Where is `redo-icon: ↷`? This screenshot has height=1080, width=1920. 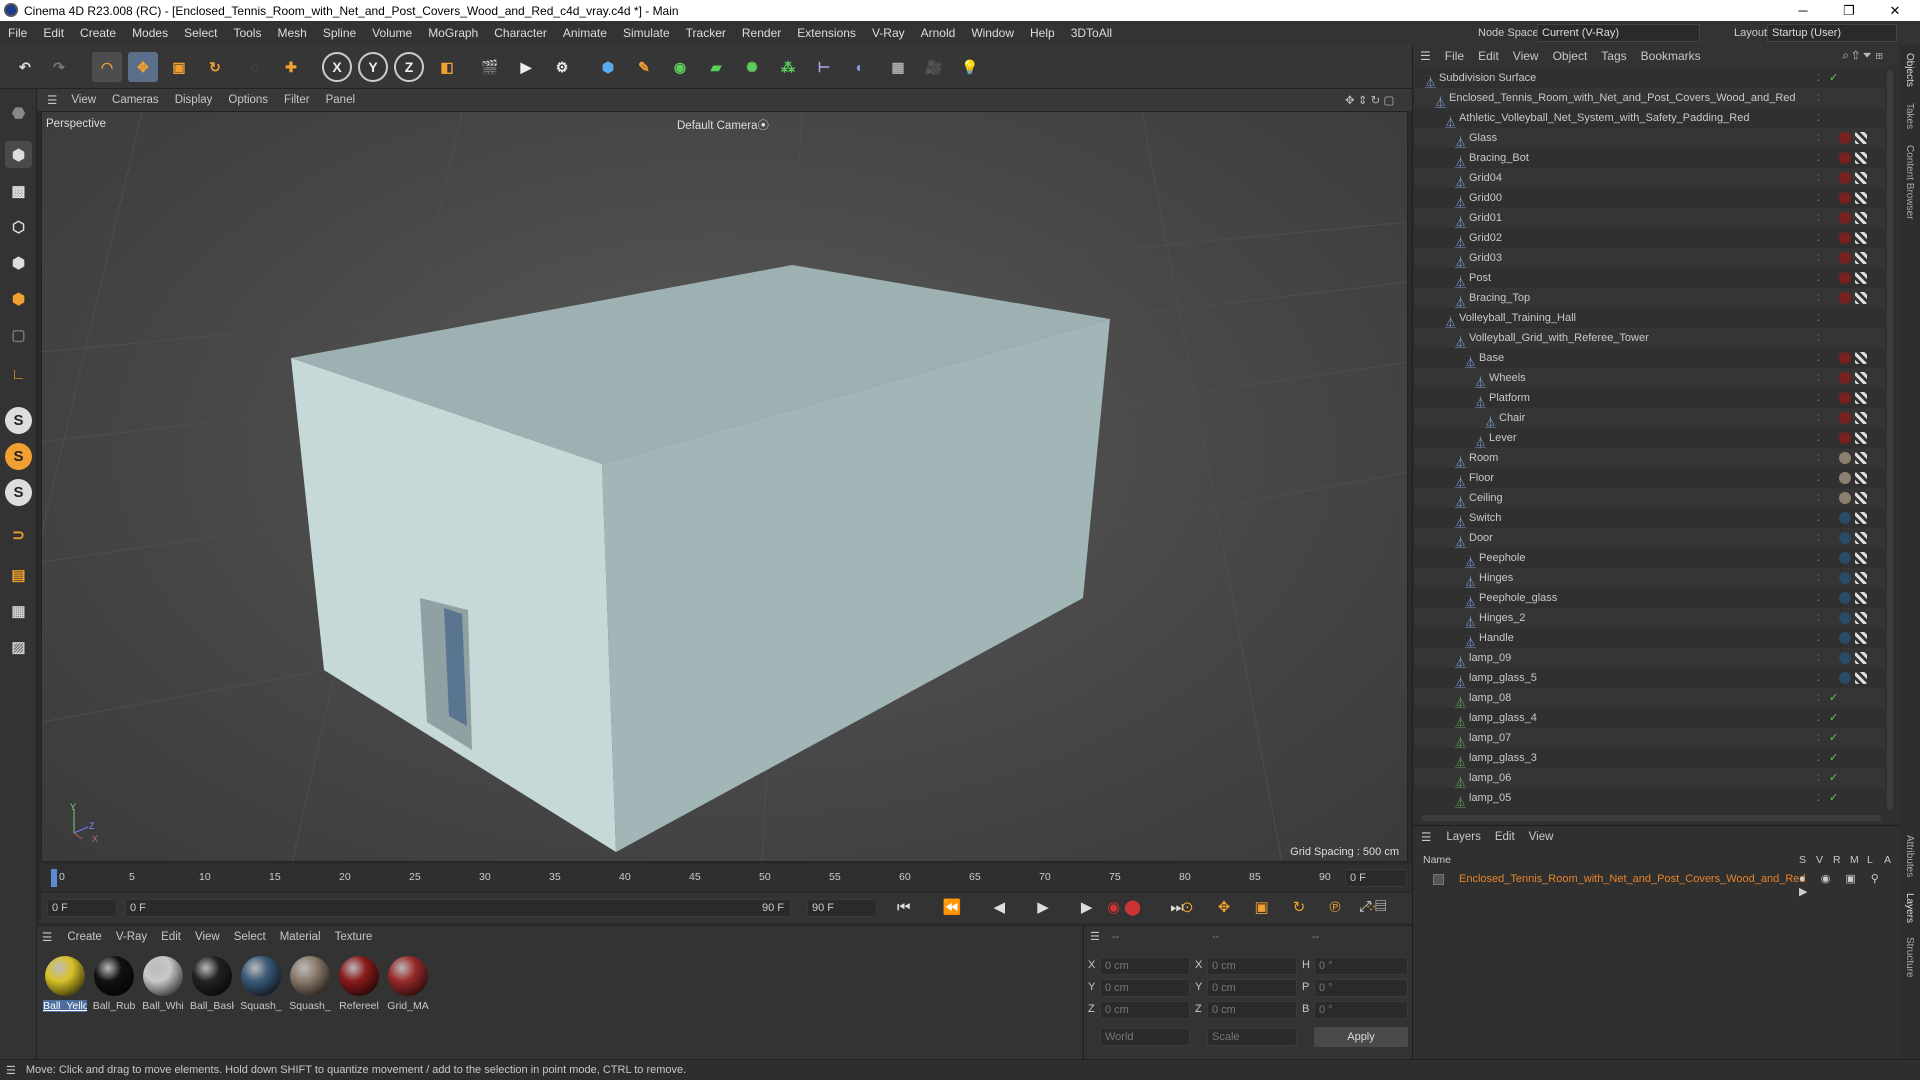
redo-icon: ↷ is located at coordinates (59, 67).